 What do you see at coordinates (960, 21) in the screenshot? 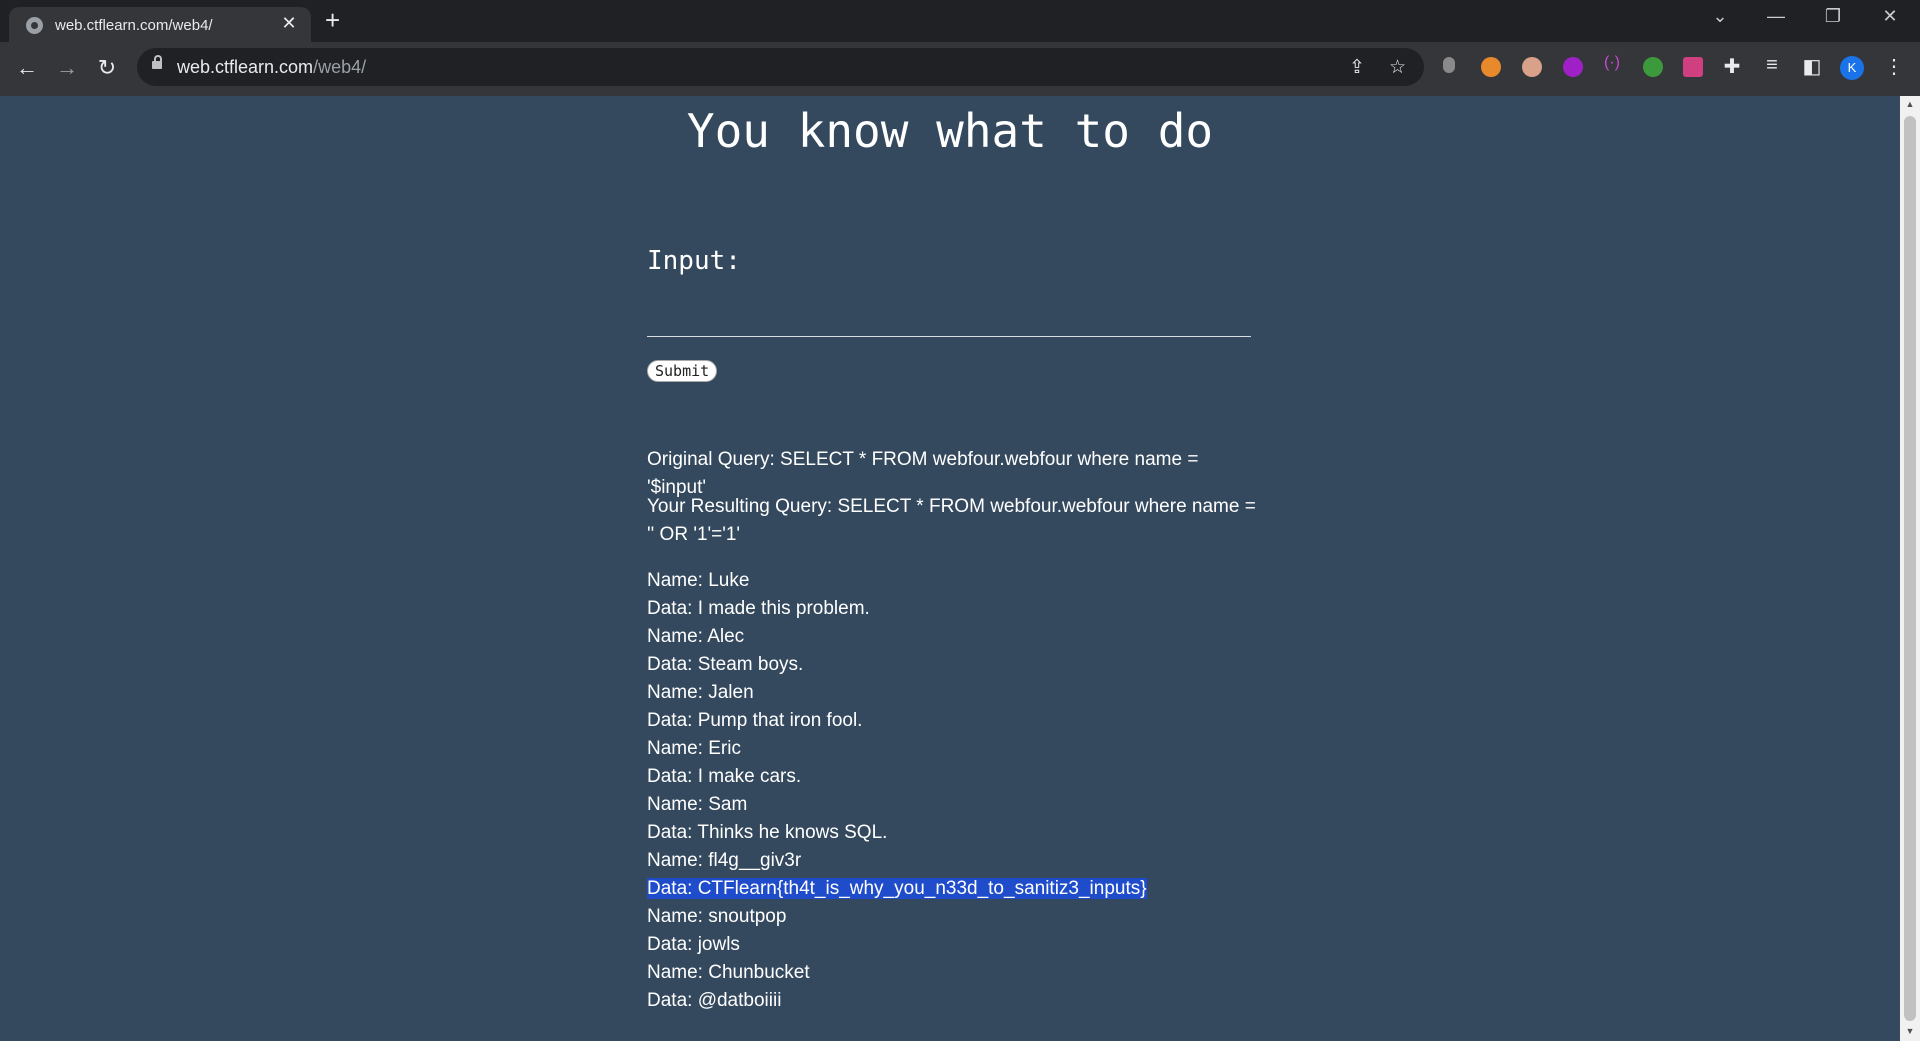
I see `tab-strip: web.ctflearn.com/web4/ ✕ + ⌄ — ❐ ✕` at bounding box center [960, 21].